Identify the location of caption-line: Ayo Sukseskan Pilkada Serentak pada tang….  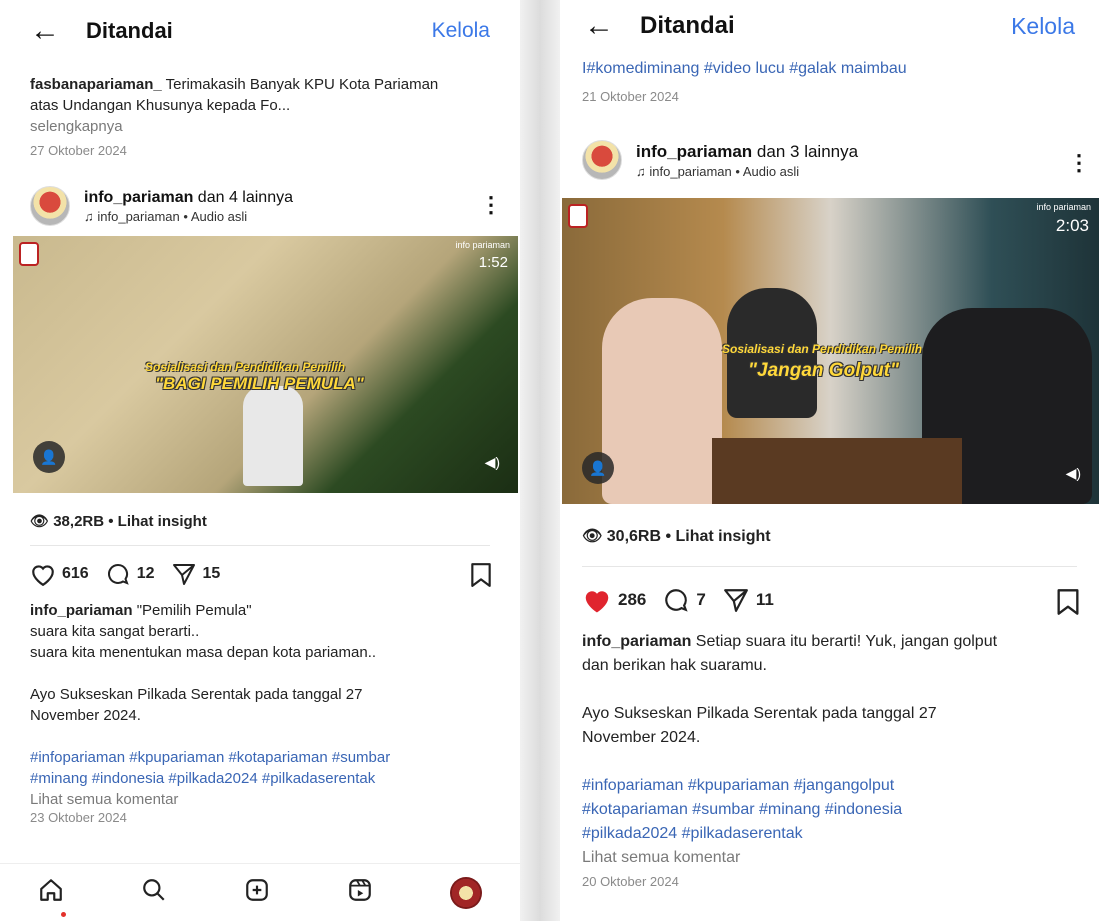
(196, 694).